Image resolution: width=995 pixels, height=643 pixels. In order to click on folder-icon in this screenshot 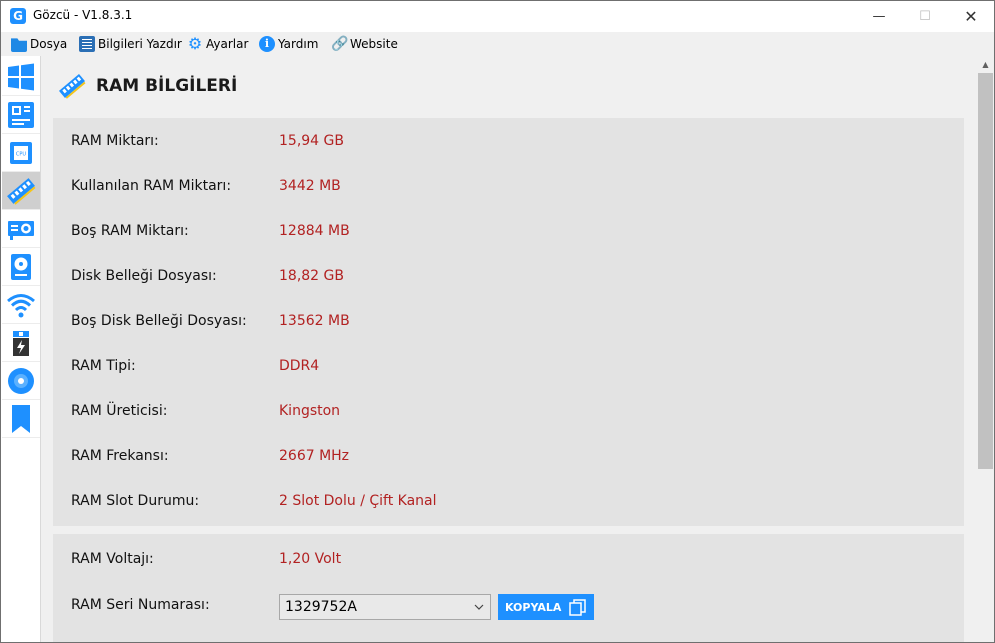, I will do `click(19, 45)`.